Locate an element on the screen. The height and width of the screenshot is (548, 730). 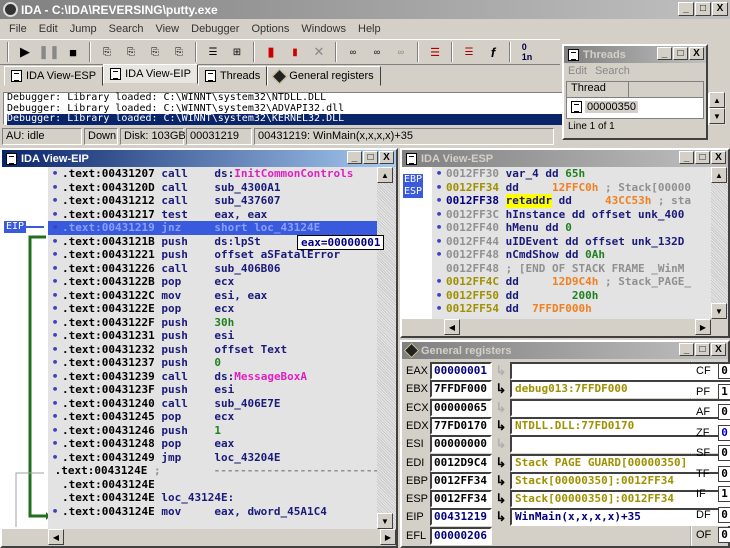
func-icon: f is located at coordinates (493, 52).